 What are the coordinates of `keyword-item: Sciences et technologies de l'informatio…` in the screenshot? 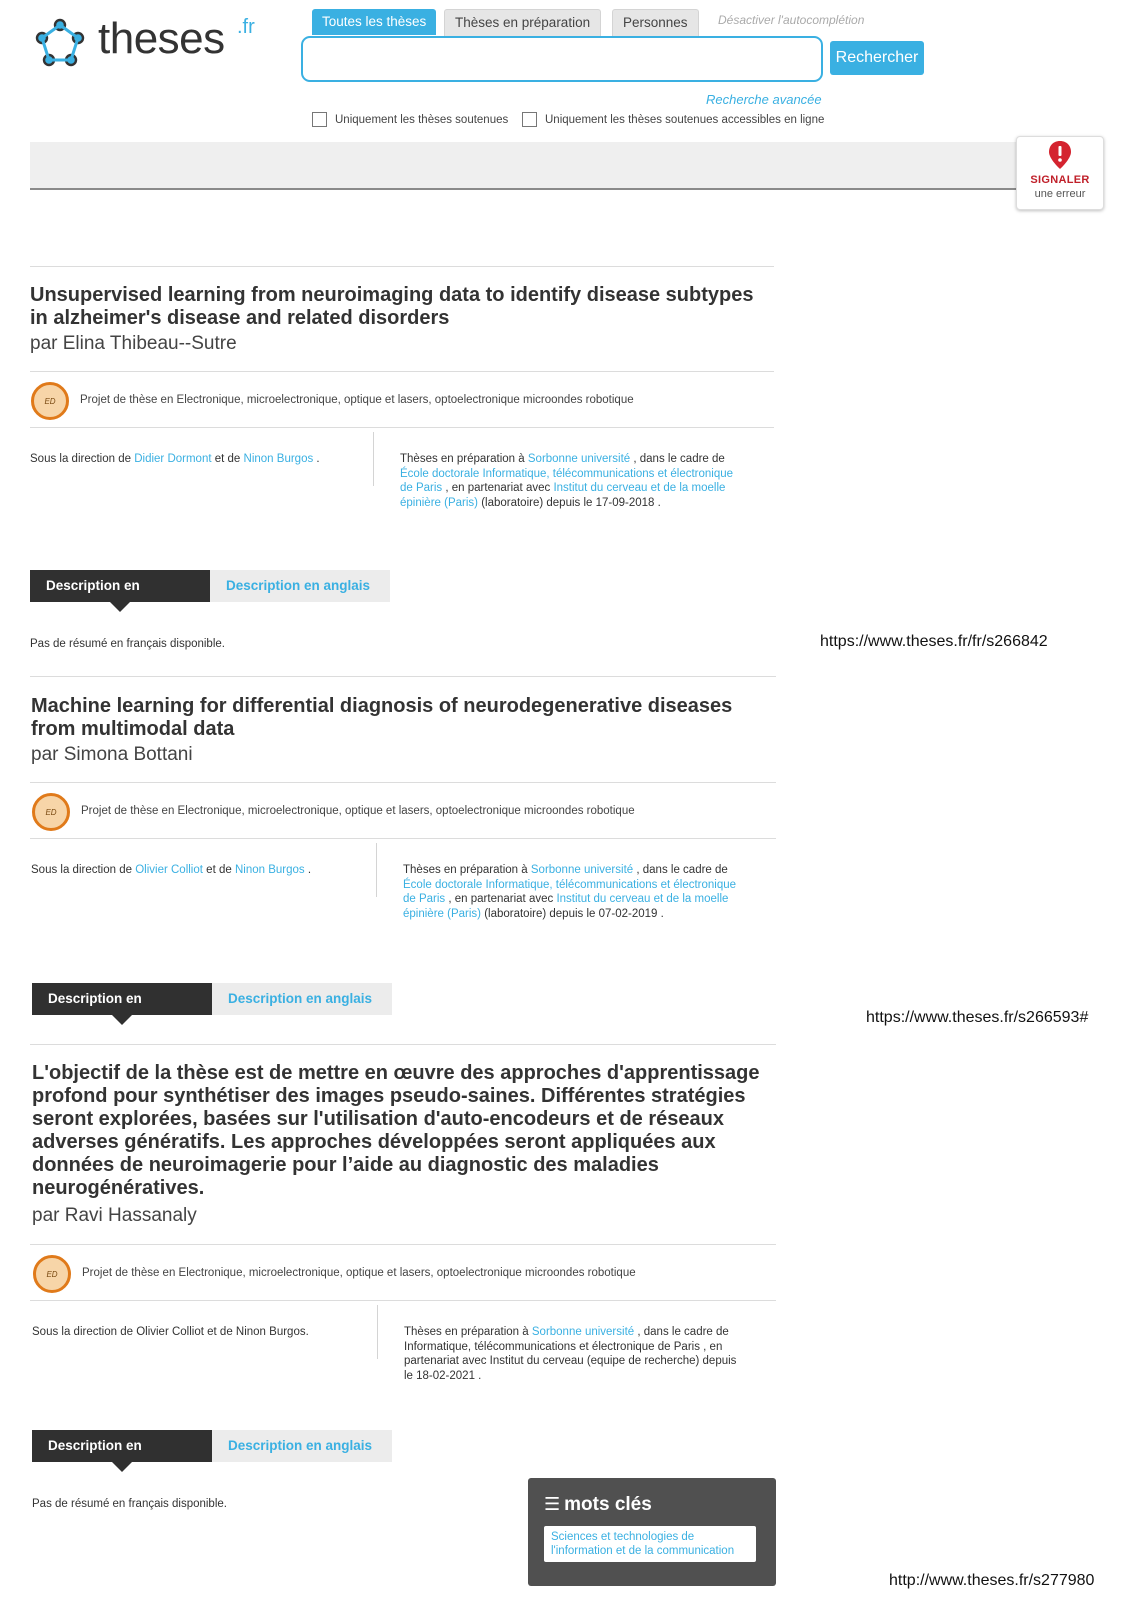 It's located at (650, 1544).